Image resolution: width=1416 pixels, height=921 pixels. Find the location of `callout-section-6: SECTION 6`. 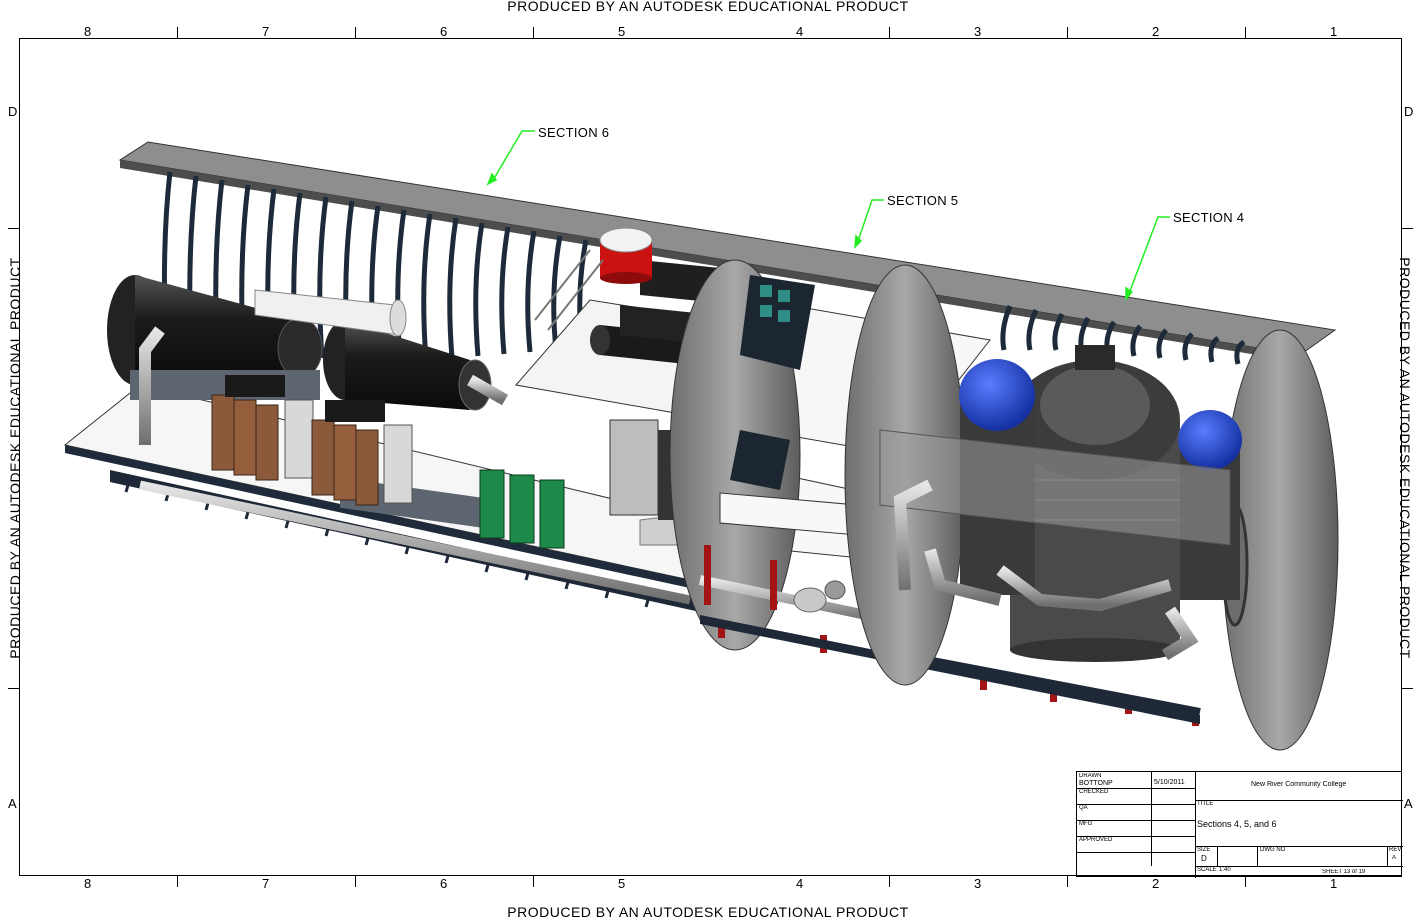

callout-section-6: SECTION 6 is located at coordinates (574, 132).